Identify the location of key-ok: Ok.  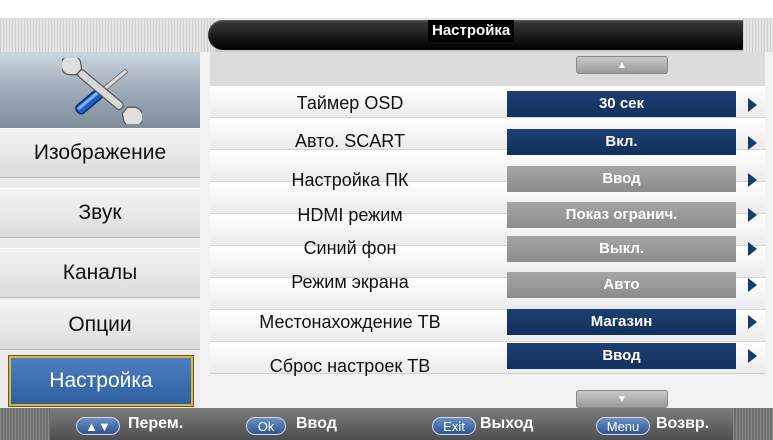
(266, 426).